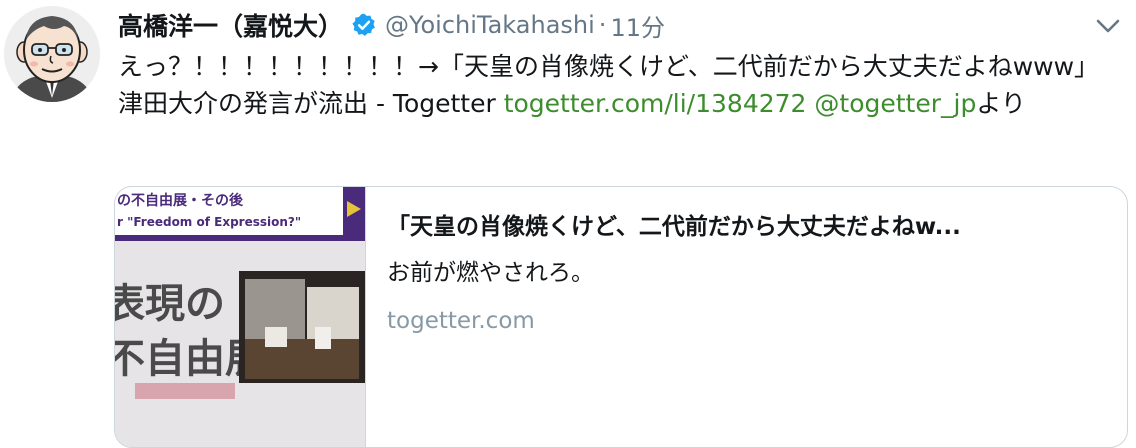  What do you see at coordinates (895, 103) in the screenshot?
I see `tweet-mention-link: @togetter_jp` at bounding box center [895, 103].